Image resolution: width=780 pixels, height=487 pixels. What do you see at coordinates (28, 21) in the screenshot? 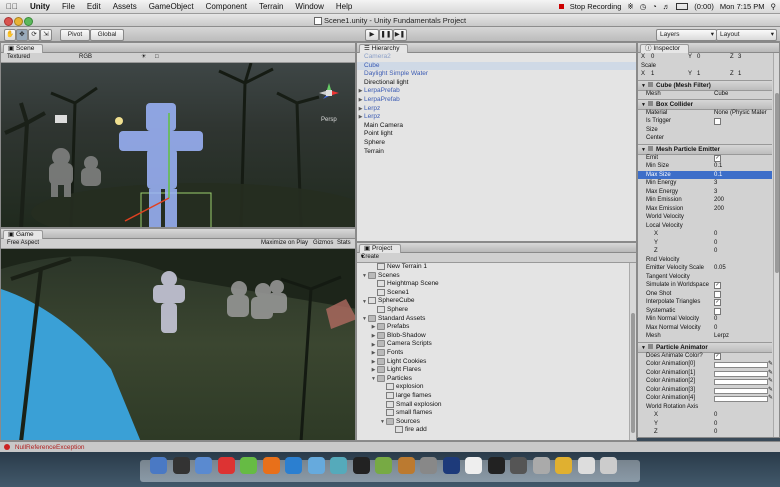
I see `zoom-window-icon` at bounding box center [28, 21].